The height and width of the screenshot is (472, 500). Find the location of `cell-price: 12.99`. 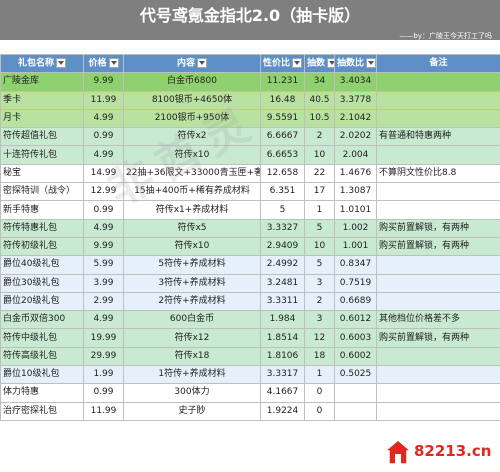

cell-price: 12.99 is located at coordinates (103, 192).